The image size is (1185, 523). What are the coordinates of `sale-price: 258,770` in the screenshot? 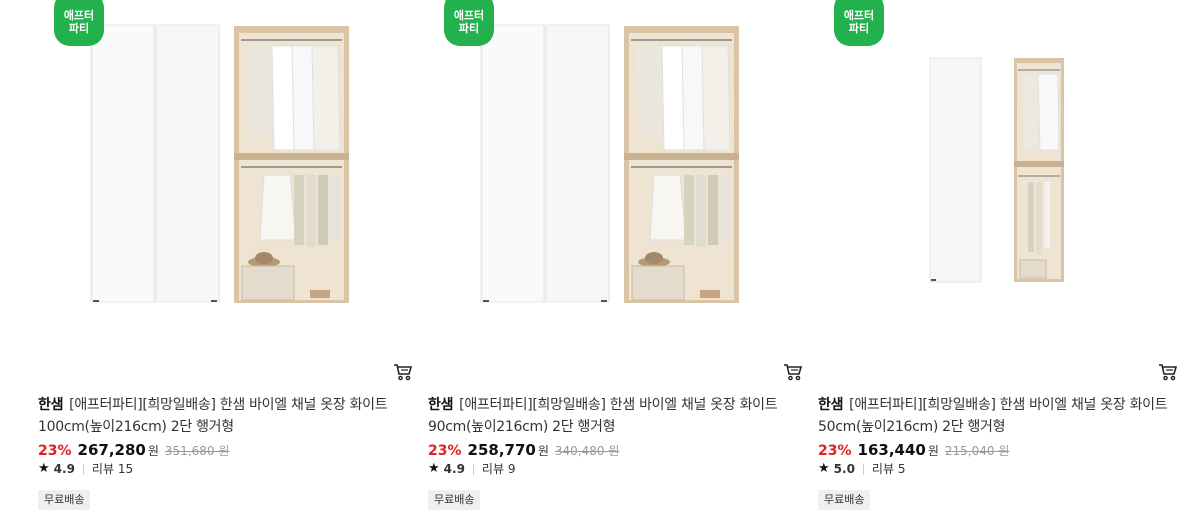 It's located at (501, 450).